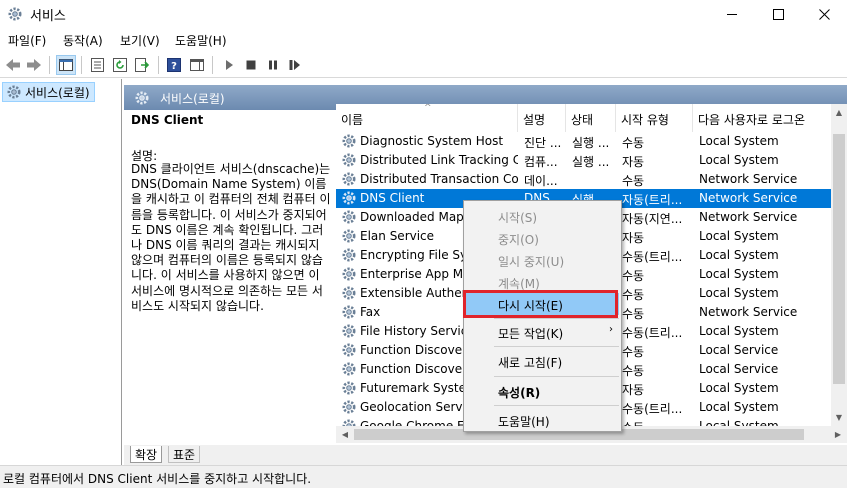 The image size is (847, 488). What do you see at coordinates (427, 118) in the screenshot?
I see `column-header-name: 이름 ^` at bounding box center [427, 118].